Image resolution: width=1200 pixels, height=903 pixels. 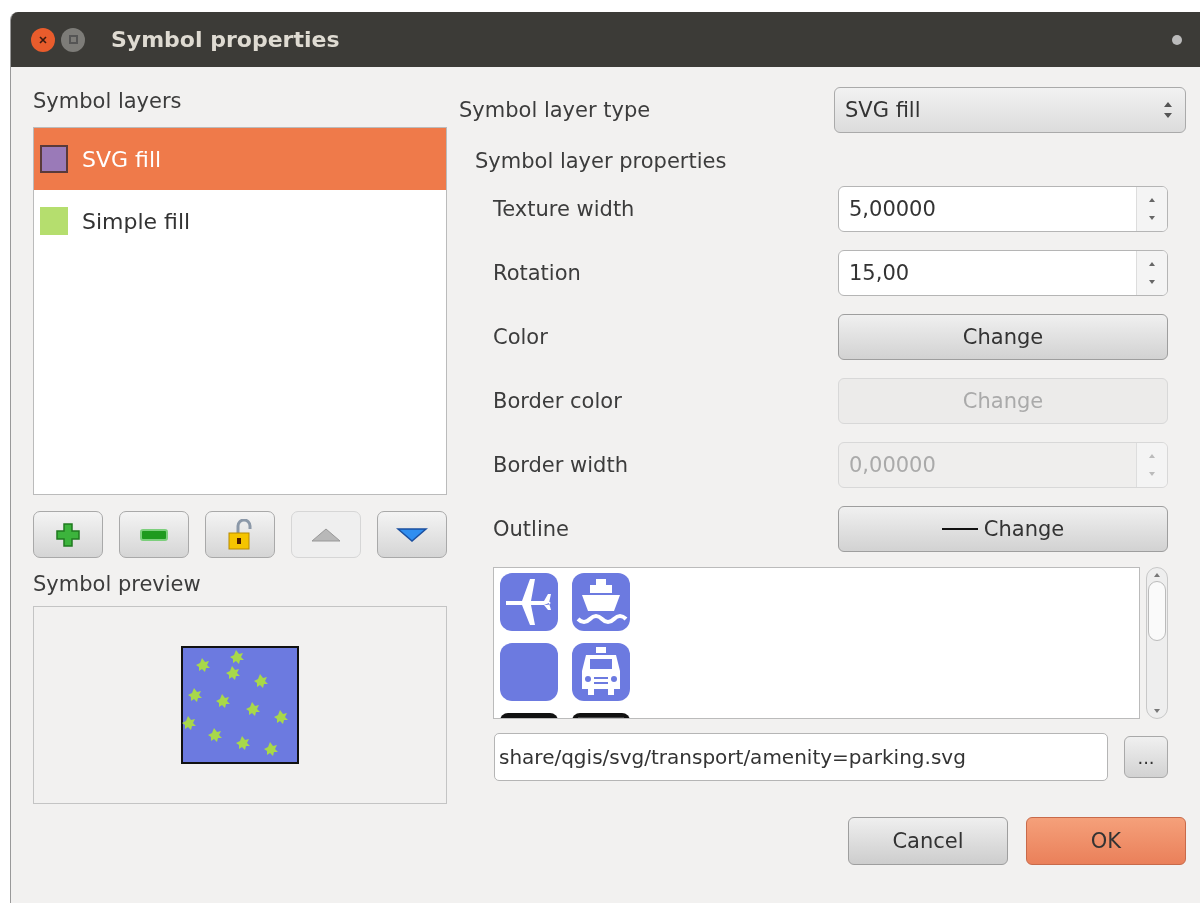 I want to click on add-layer-button, so click(x=68, y=534).